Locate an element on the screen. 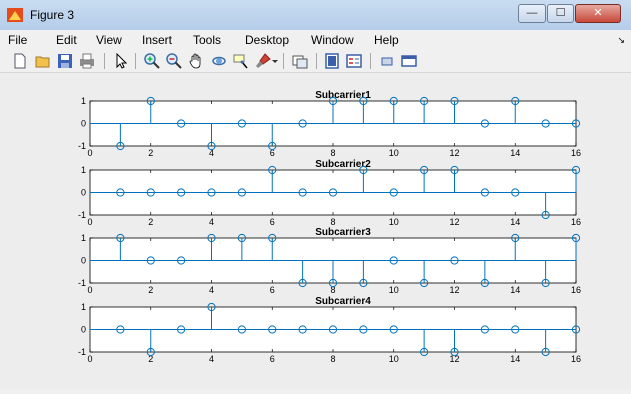 The image size is (631, 394). matlab-figure-icon is located at coordinates (15, 15).